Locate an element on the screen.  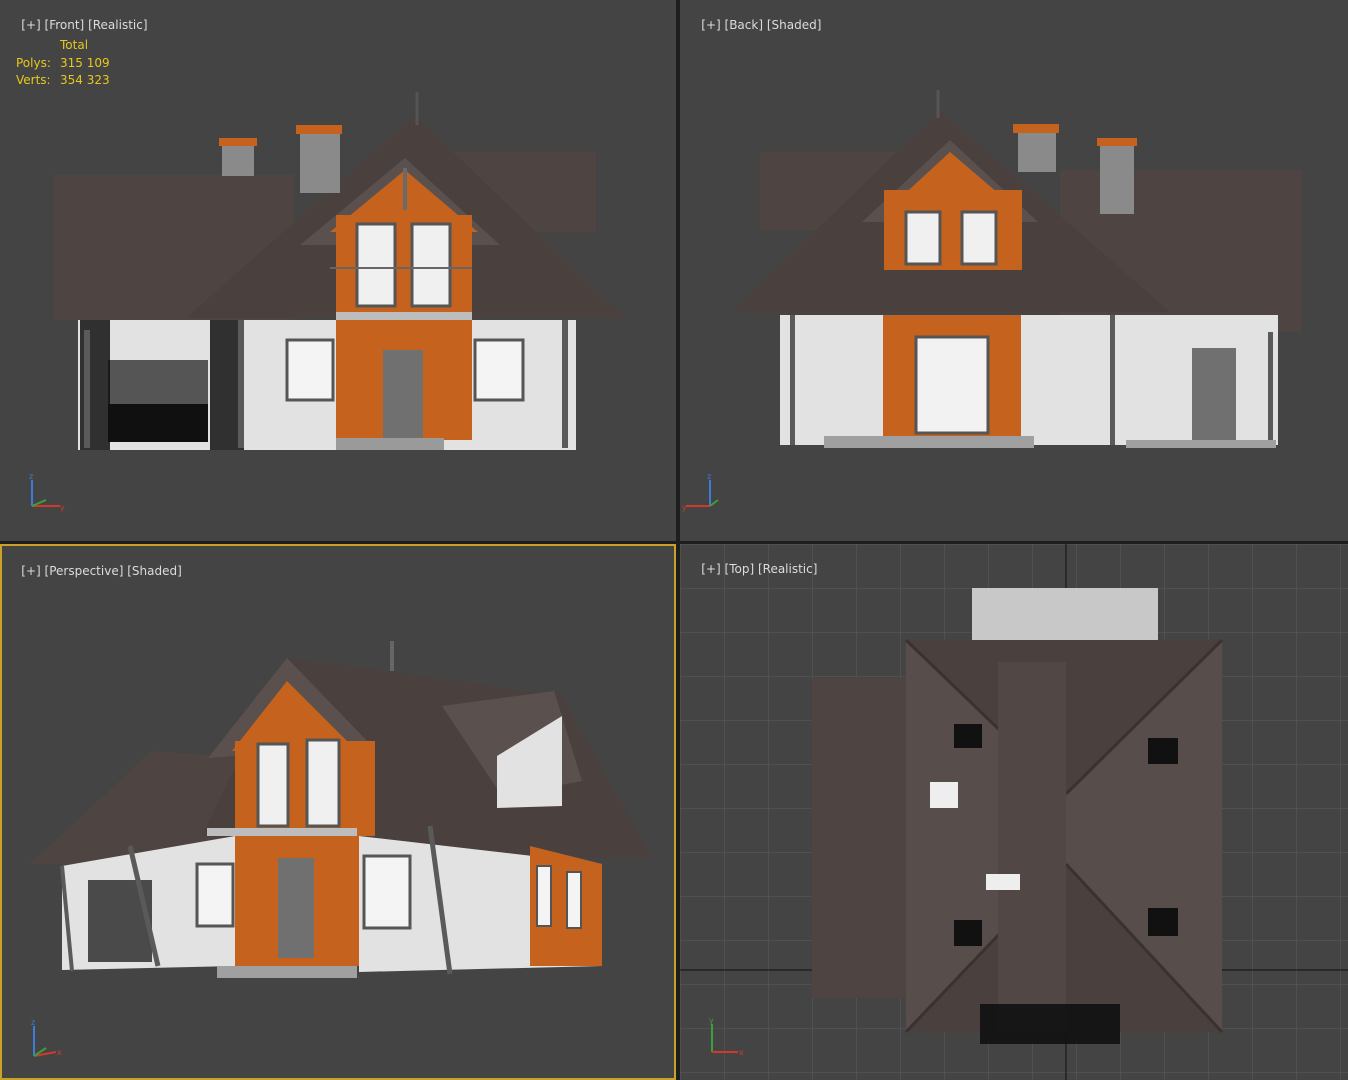
polys-label: Polys: is located at coordinates (33, 62).